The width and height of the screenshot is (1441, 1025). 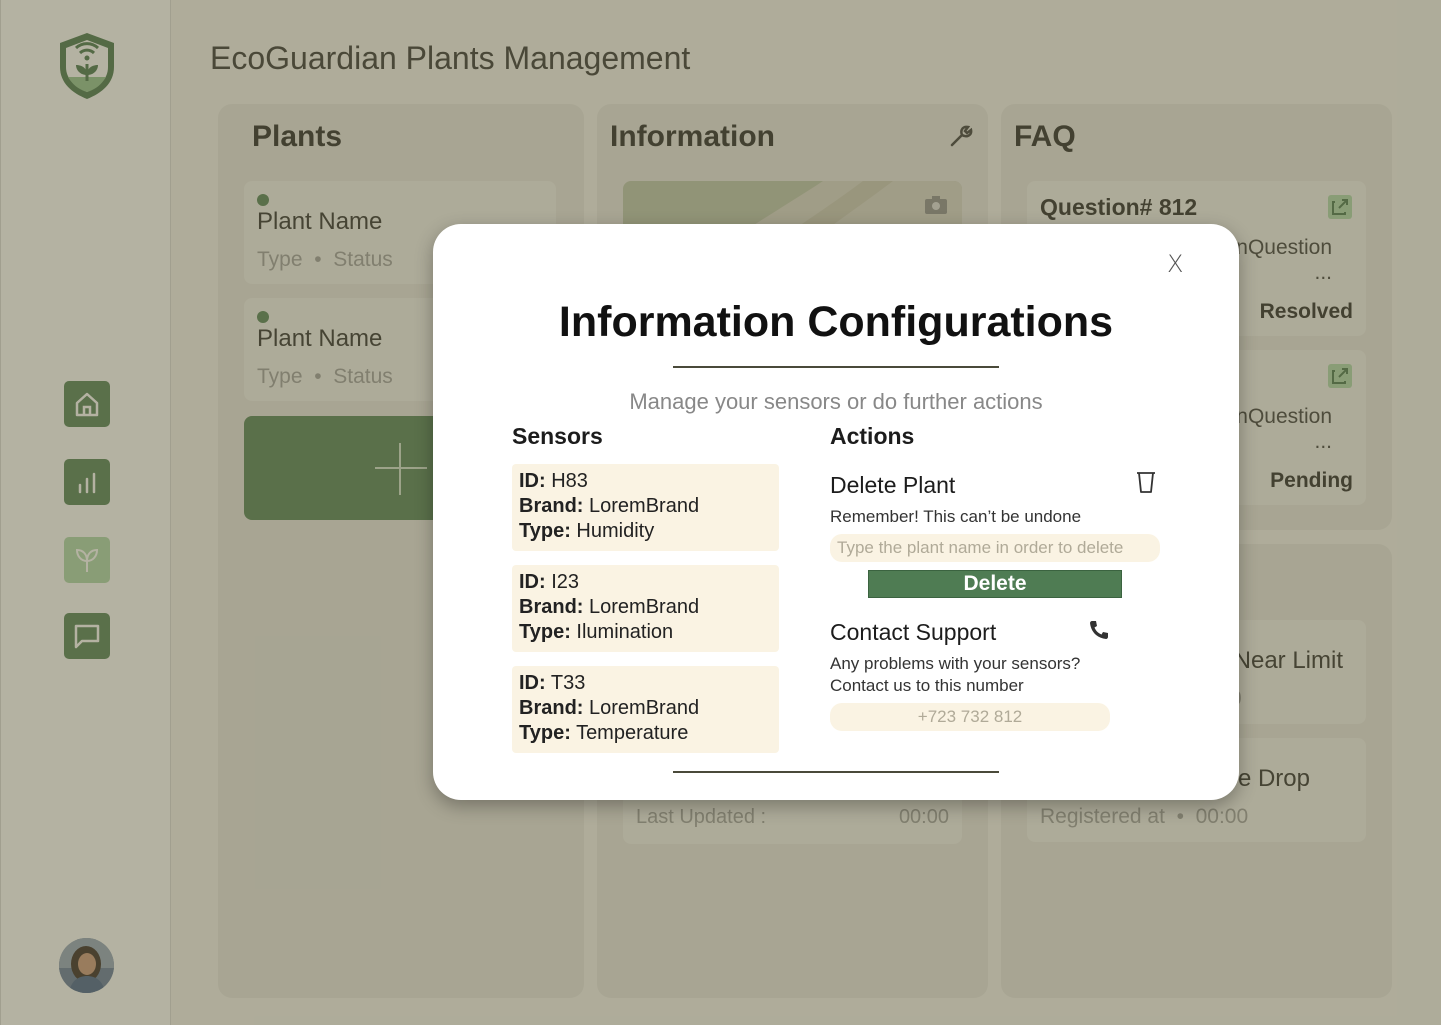 I want to click on support-text-line2: Contact us to this number, so click(x=927, y=685).